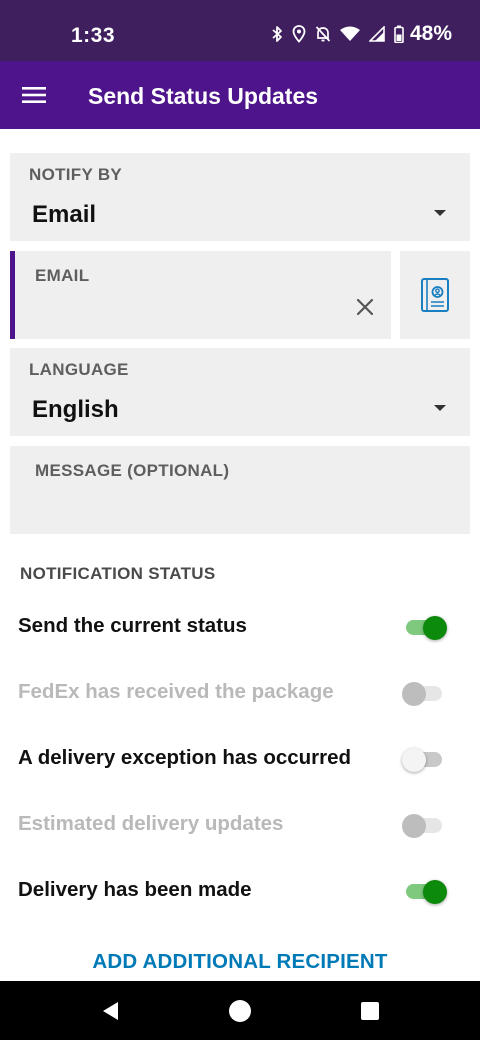 This screenshot has width=480, height=1040. I want to click on email-field: EMAIL, so click(200, 295).